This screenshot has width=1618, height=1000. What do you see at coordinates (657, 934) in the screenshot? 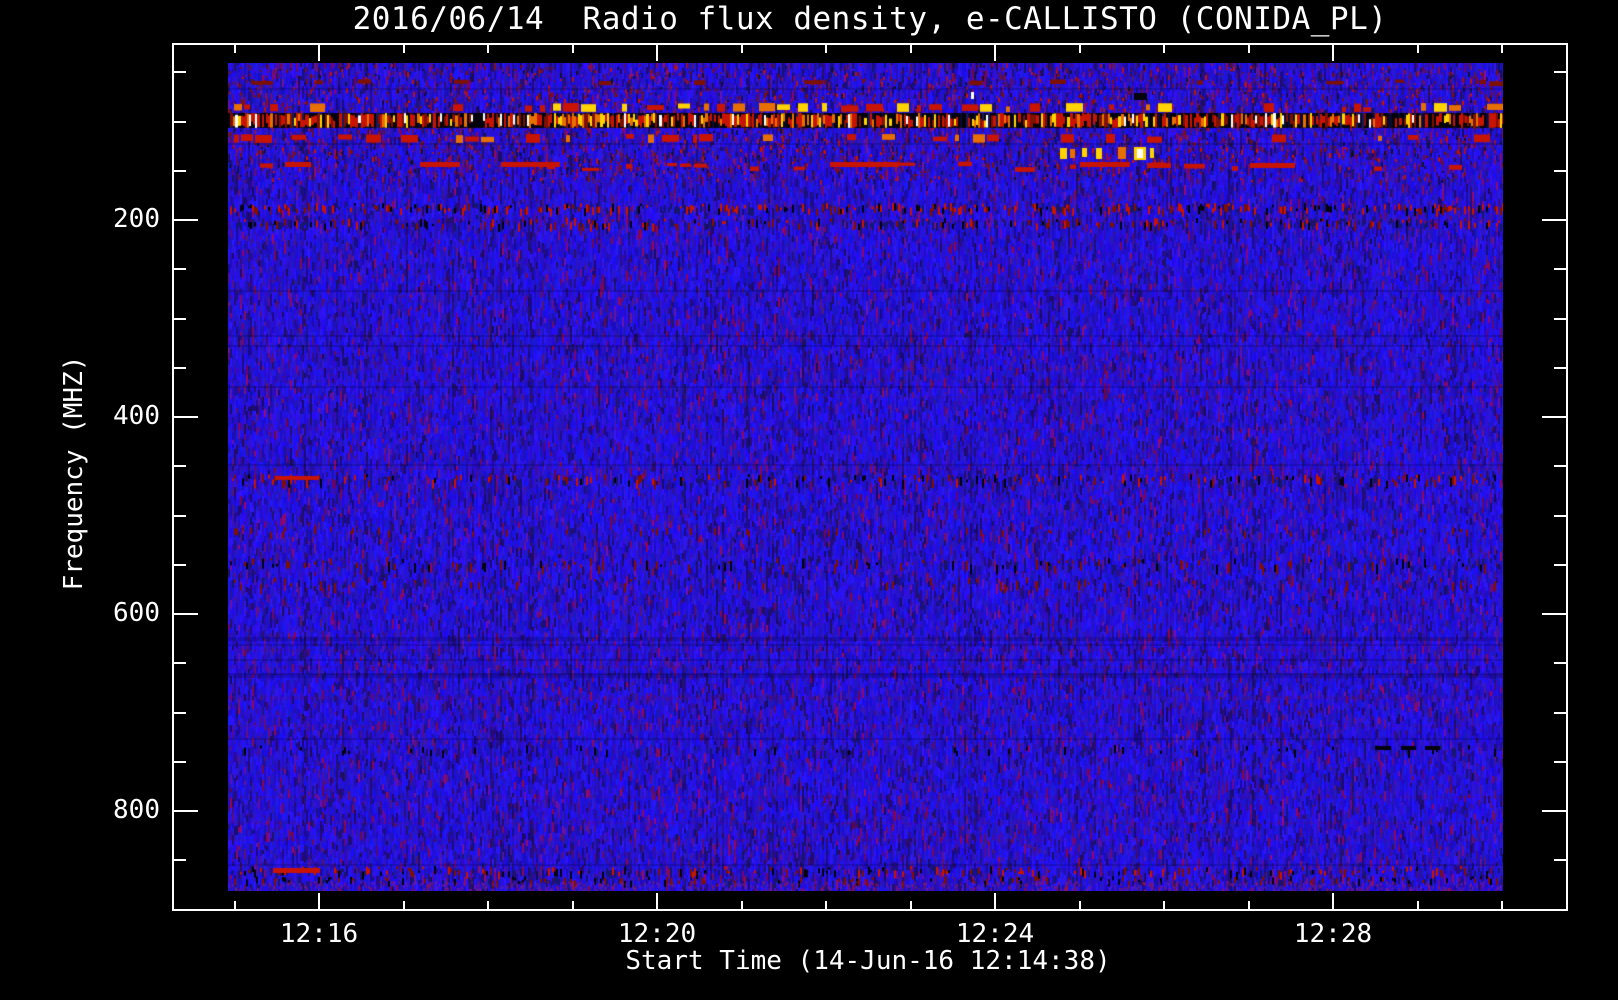
I see `x-tick-label: 12:20` at bounding box center [657, 934].